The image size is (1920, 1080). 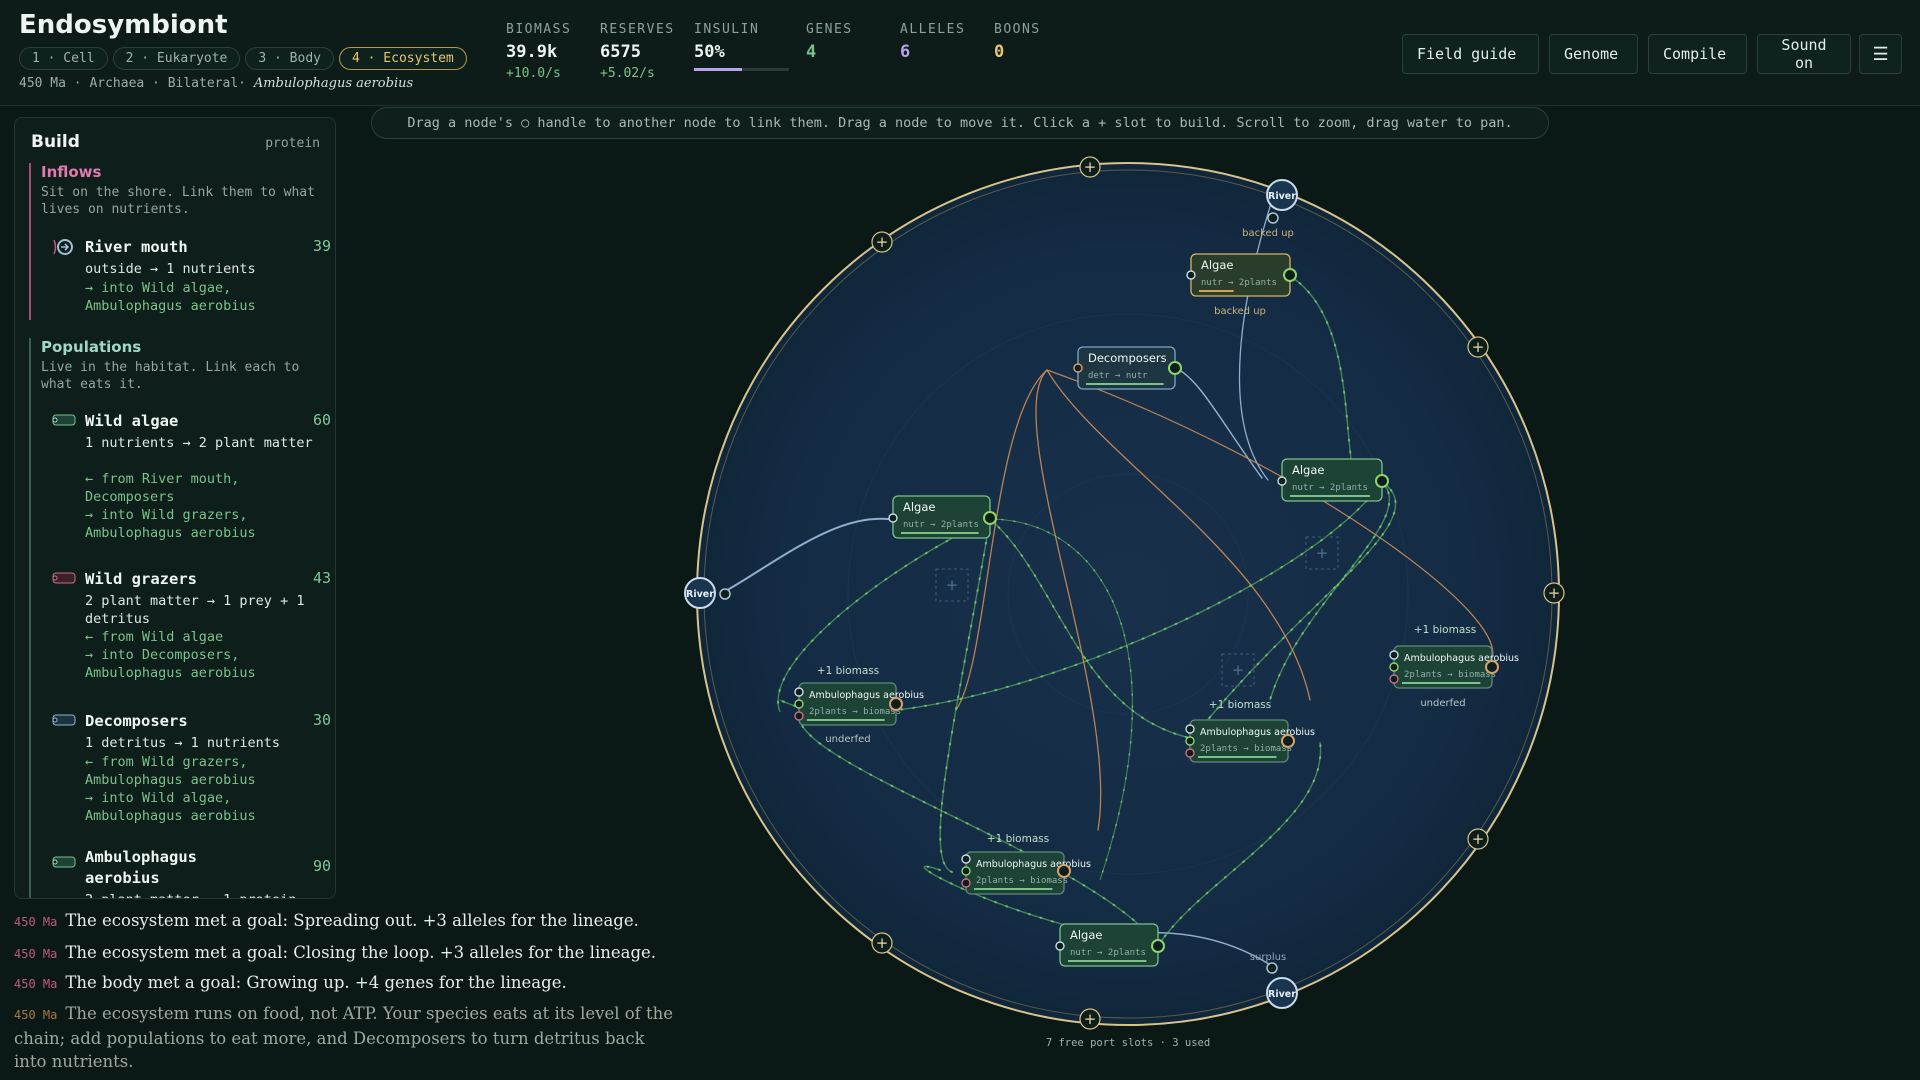 What do you see at coordinates (292, 143) in the screenshot?
I see `build-currency: protein` at bounding box center [292, 143].